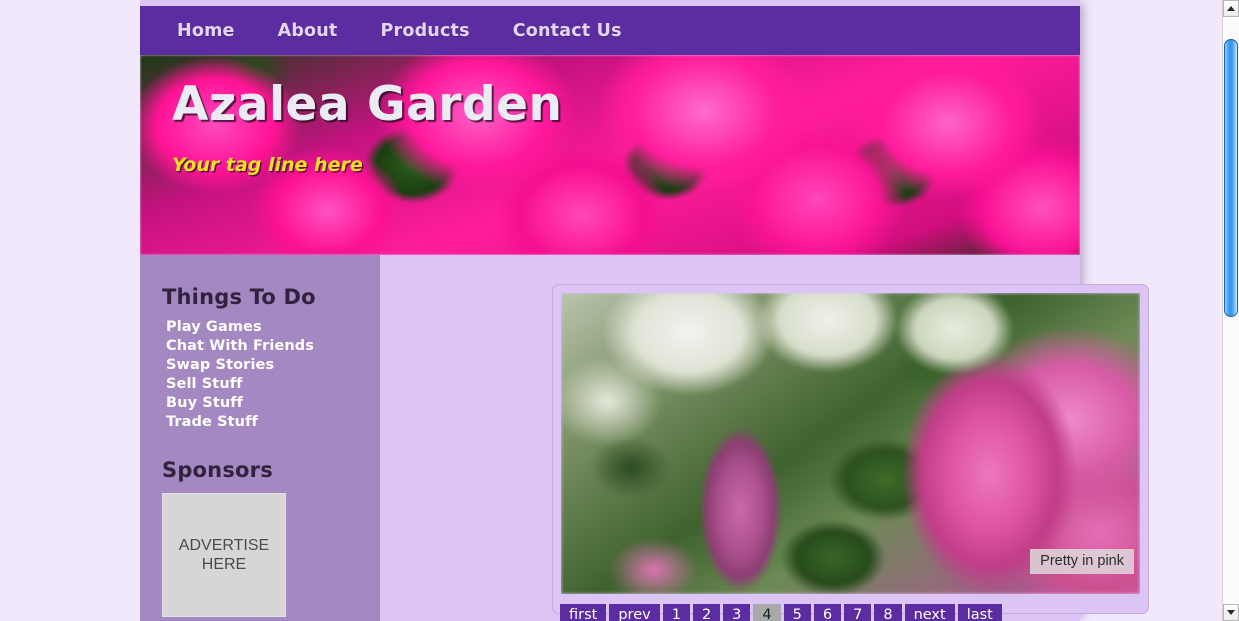 Image resolution: width=1239 pixels, height=621 pixels. Describe the element at coordinates (214, 327) in the screenshot. I see `sidebar-link-play-games: Play Games` at that location.